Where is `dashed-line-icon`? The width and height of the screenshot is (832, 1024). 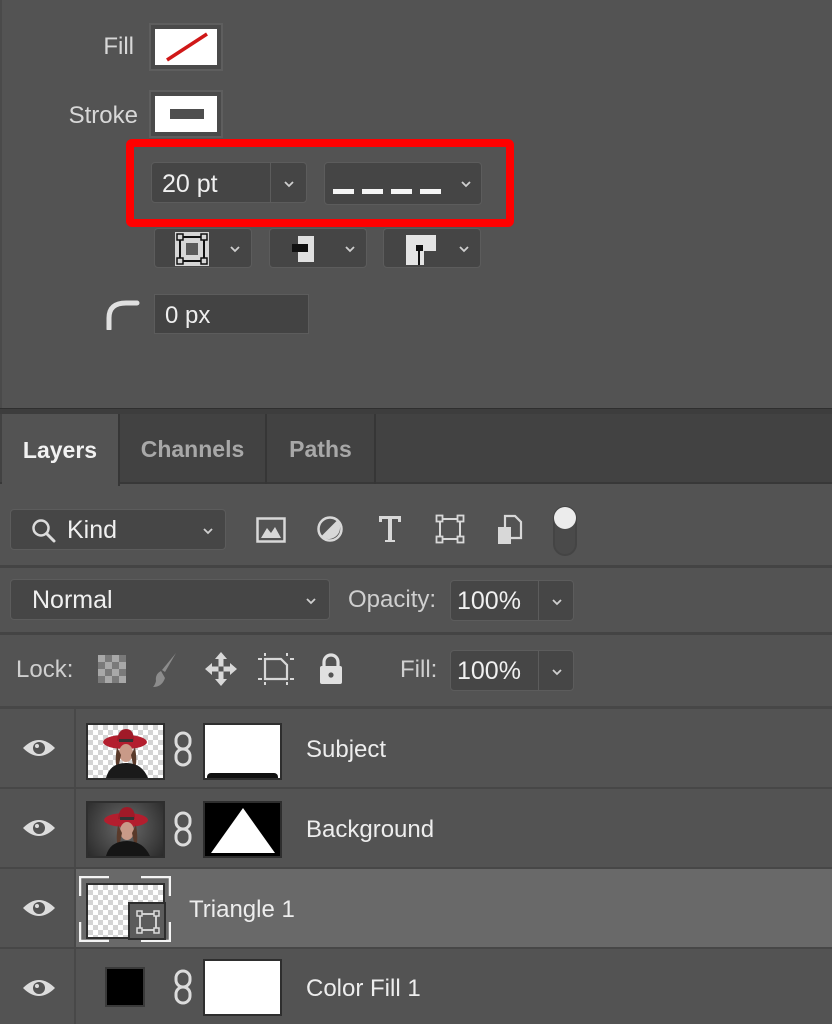
dashed-line-icon is located at coordinates (388, 191).